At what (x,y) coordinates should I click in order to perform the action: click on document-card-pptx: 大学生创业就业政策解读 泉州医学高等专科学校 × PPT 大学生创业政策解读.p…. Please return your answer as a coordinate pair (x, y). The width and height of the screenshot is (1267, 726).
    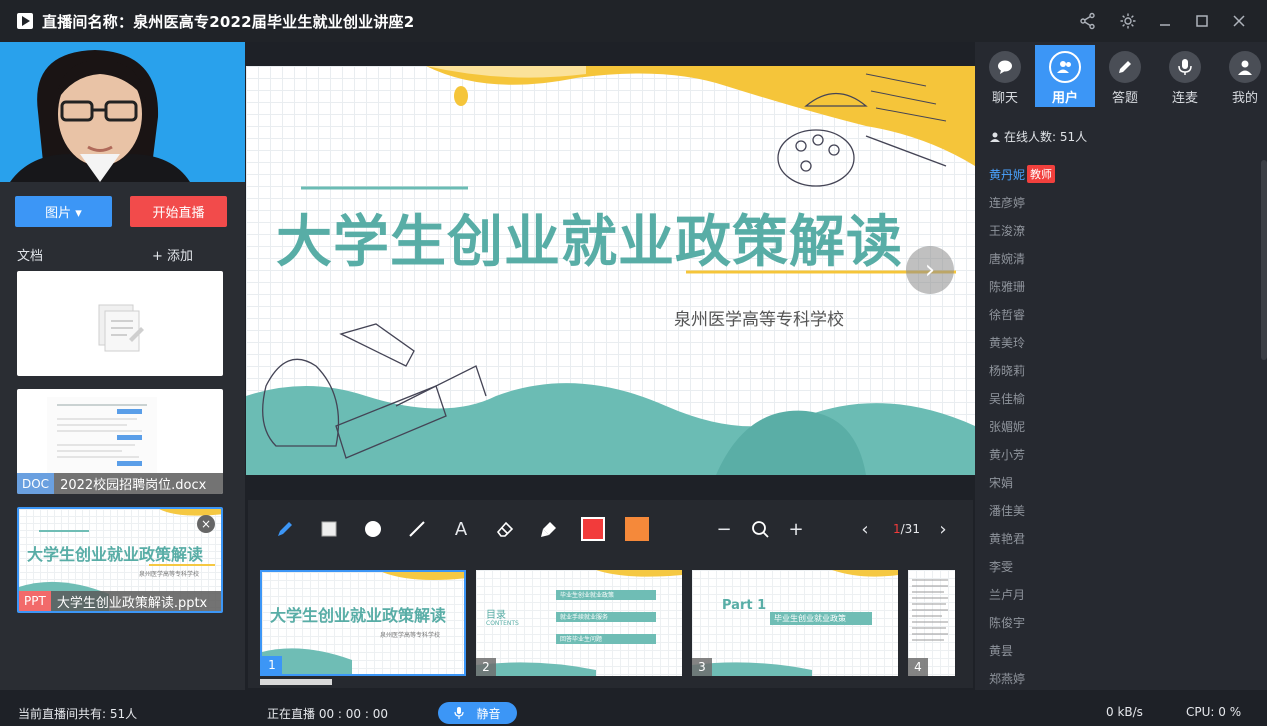
    Looking at the image, I should click on (120, 560).